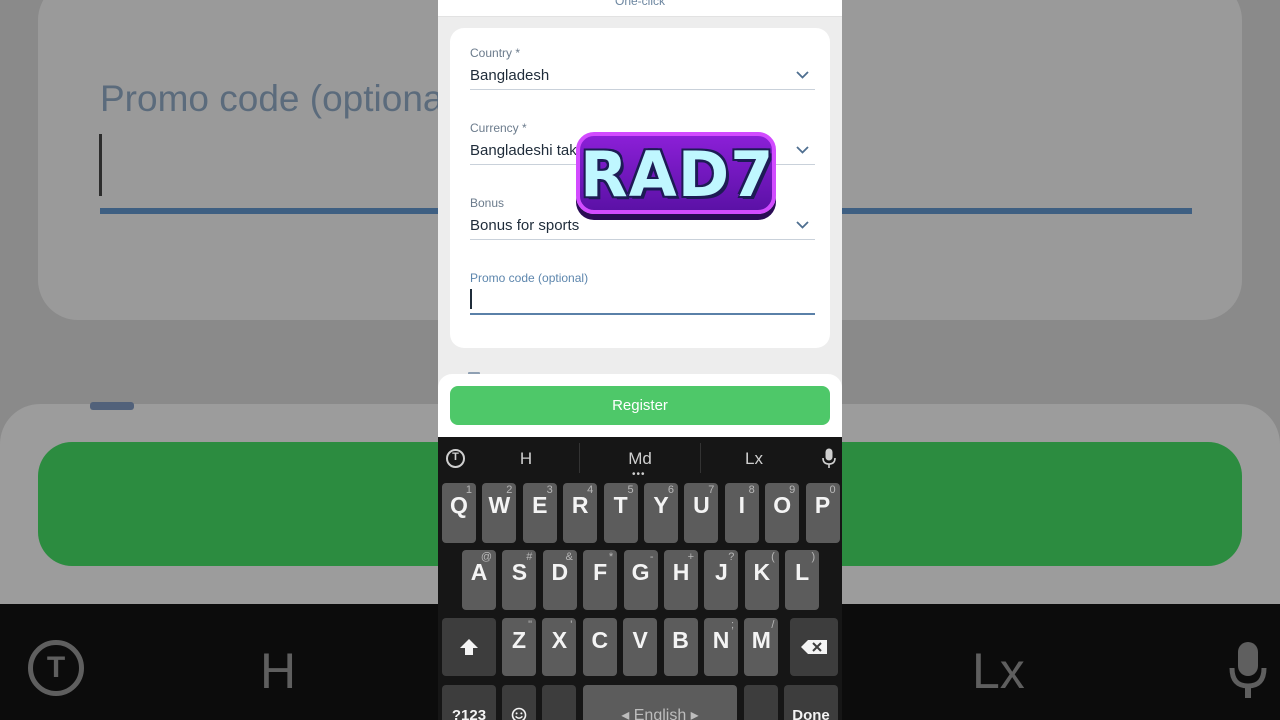  What do you see at coordinates (814, 647) in the screenshot?
I see `backspace-key` at bounding box center [814, 647].